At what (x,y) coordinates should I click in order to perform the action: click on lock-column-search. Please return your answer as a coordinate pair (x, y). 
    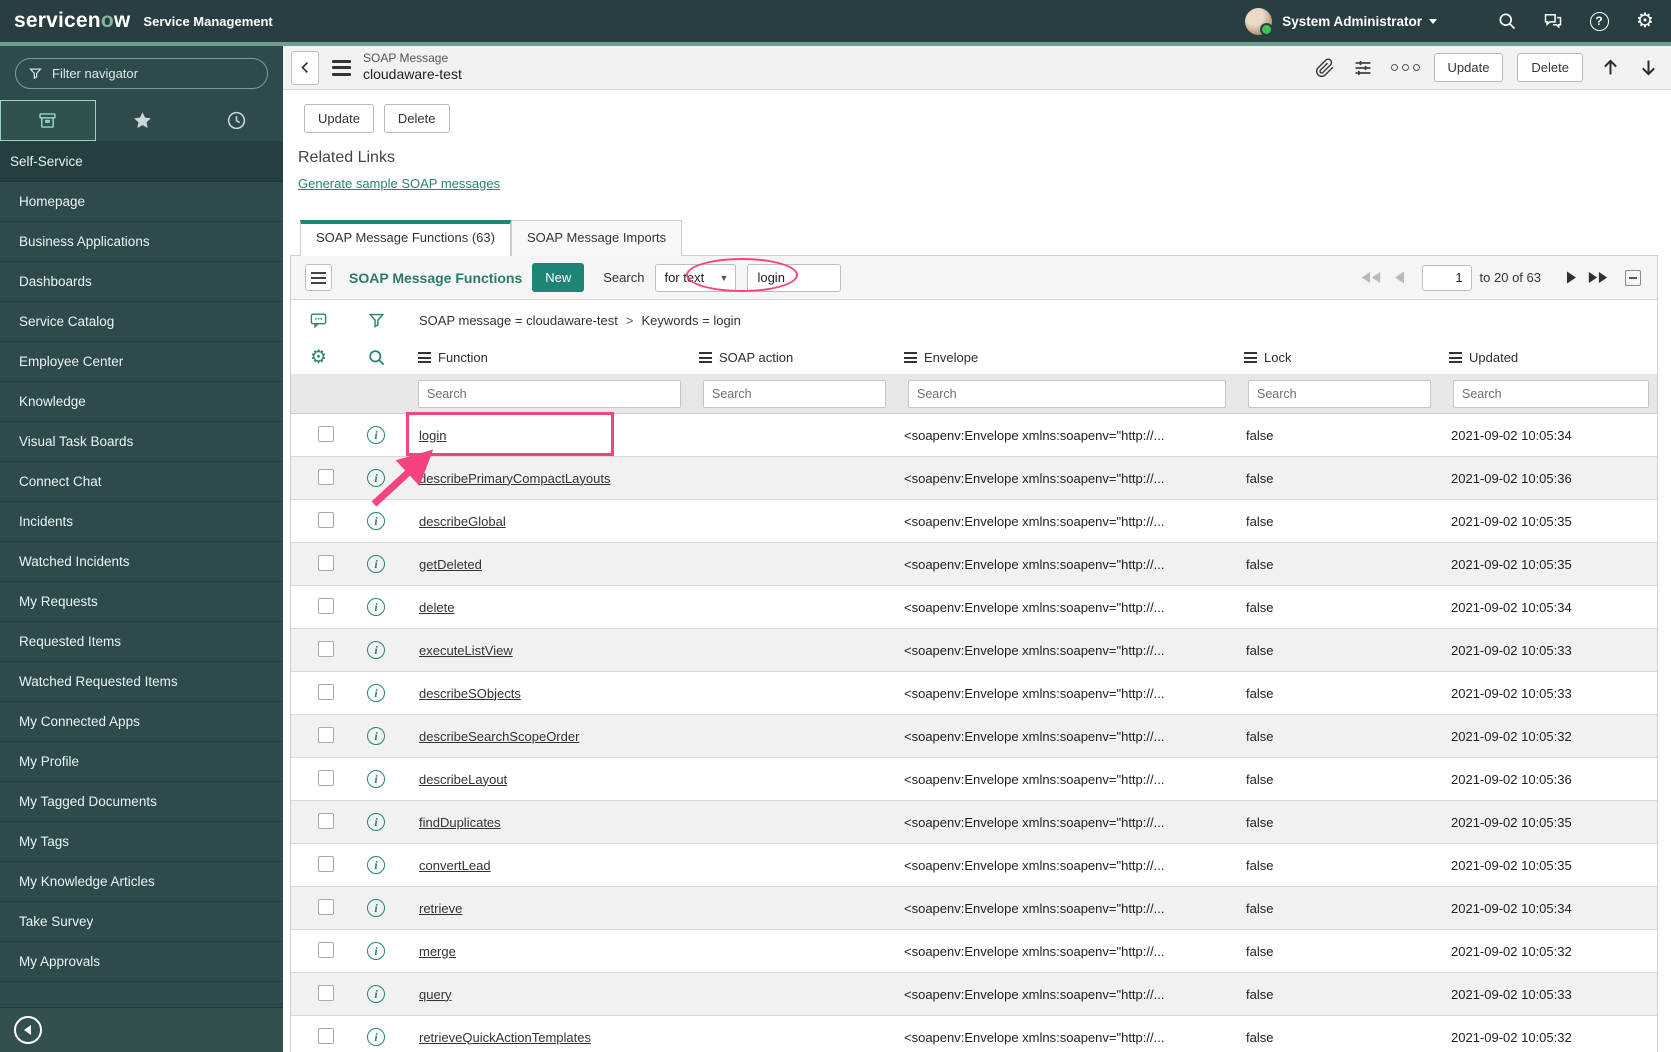
    Looking at the image, I should click on (1339, 393).